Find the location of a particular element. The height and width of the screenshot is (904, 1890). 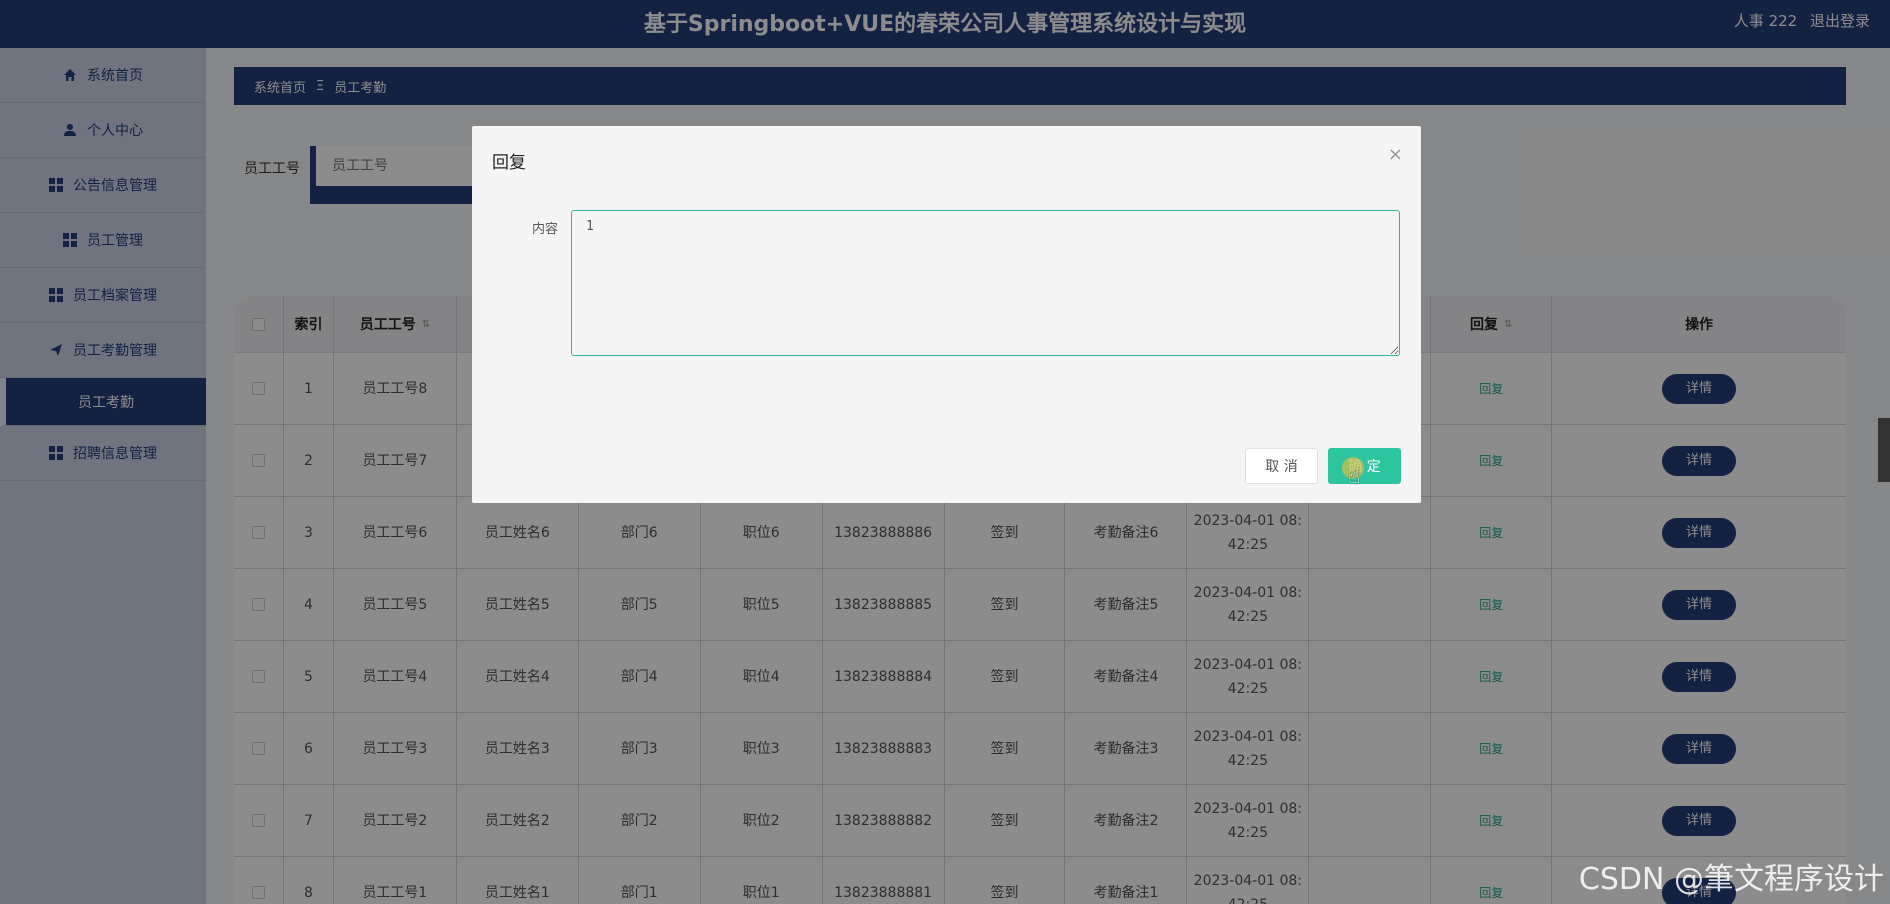

confirm-button: 确 定 is located at coordinates (1364, 466).